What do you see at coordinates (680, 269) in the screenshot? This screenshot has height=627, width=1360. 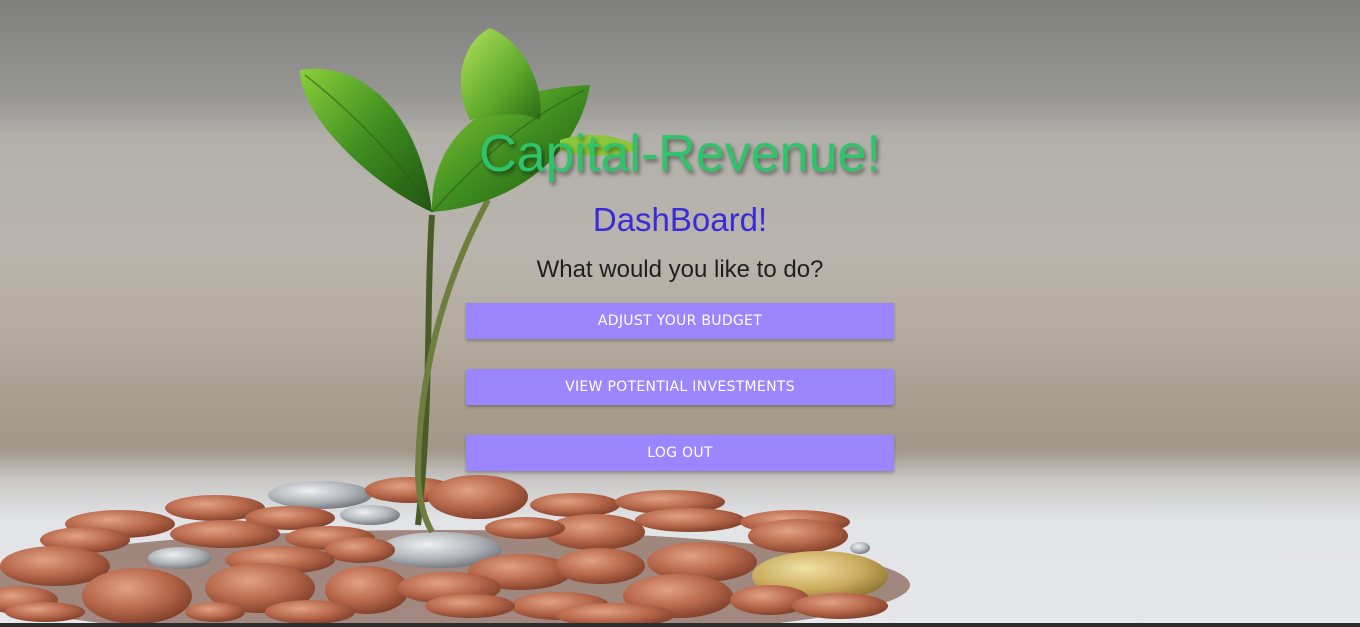 I see `action-prompt: What would you like to do?` at bounding box center [680, 269].